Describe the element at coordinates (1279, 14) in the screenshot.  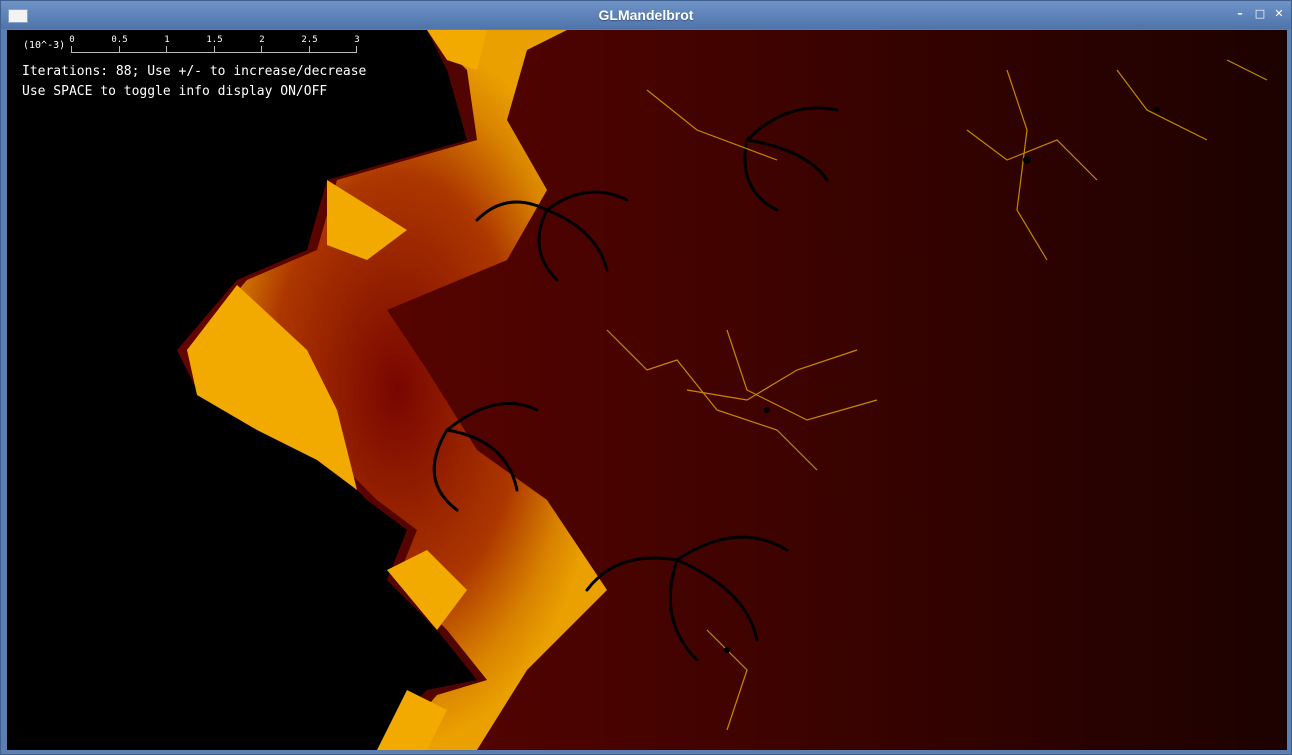
I see `close-button: ✕` at that location.